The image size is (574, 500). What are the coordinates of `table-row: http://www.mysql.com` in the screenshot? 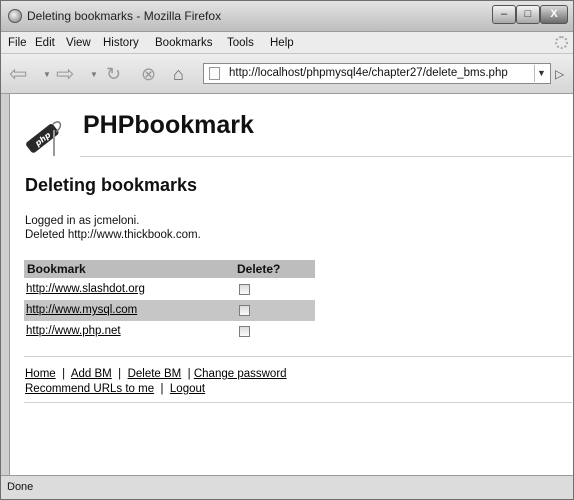 It's located at (169, 310).